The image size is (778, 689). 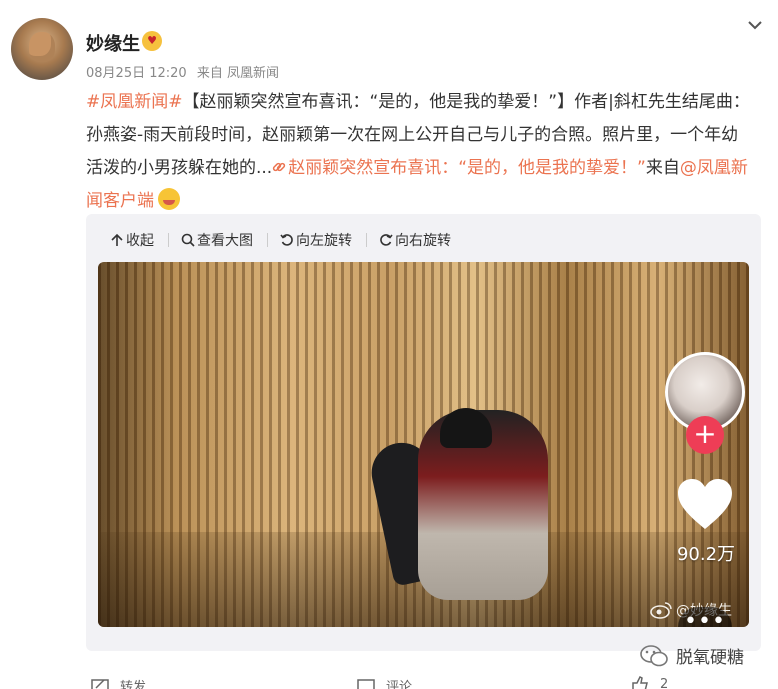 What do you see at coordinates (706, 554) in the screenshot?
I see `like-count: 90.2万` at bounding box center [706, 554].